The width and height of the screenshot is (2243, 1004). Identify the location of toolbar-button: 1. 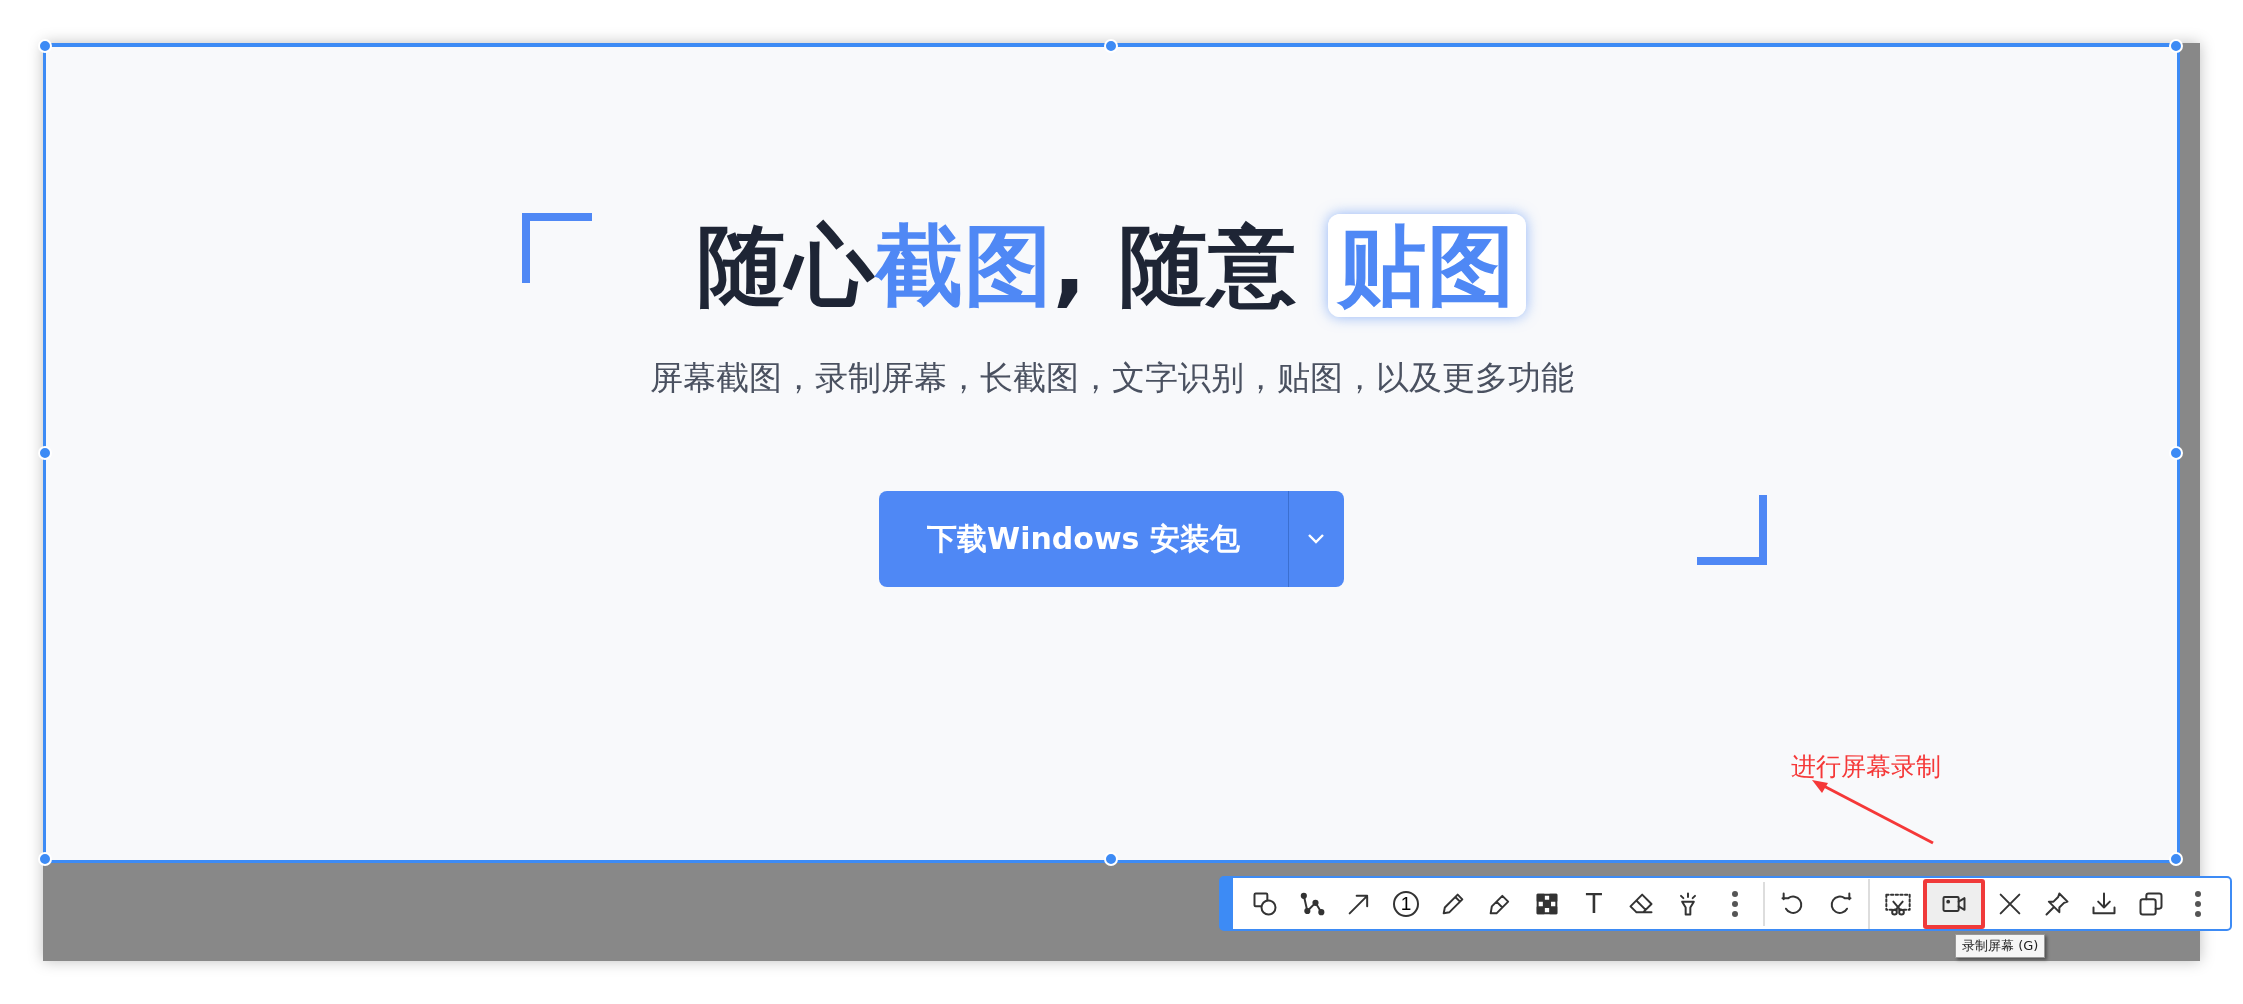
(1406, 903).